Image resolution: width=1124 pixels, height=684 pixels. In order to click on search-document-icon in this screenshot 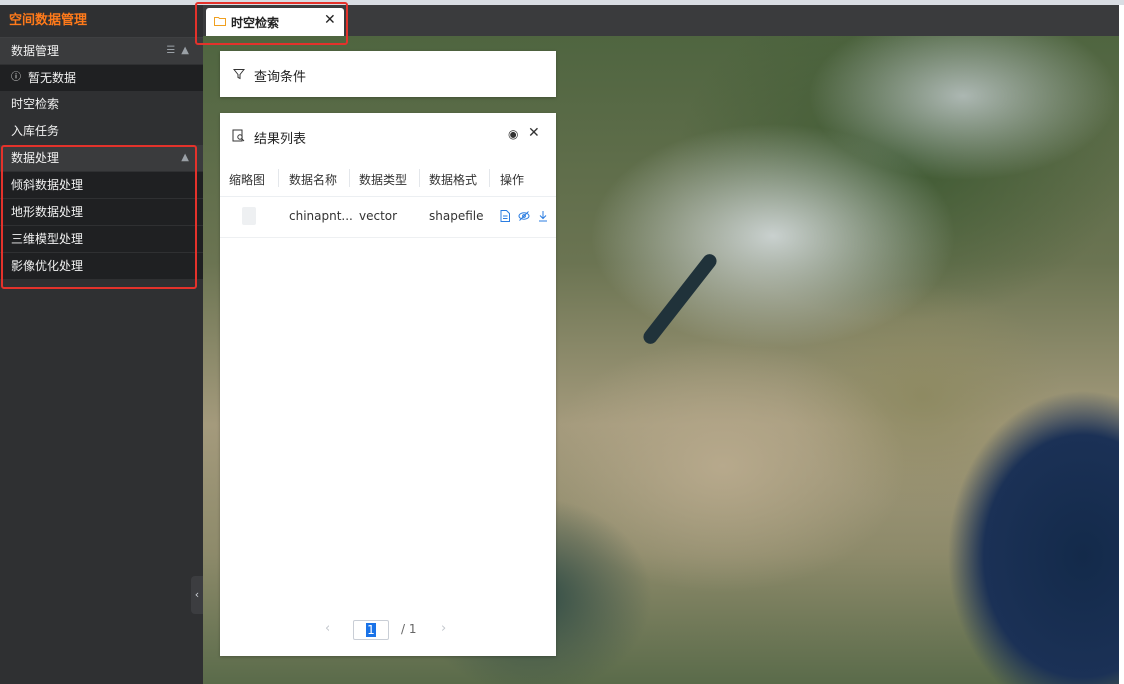, I will do `click(238, 135)`.